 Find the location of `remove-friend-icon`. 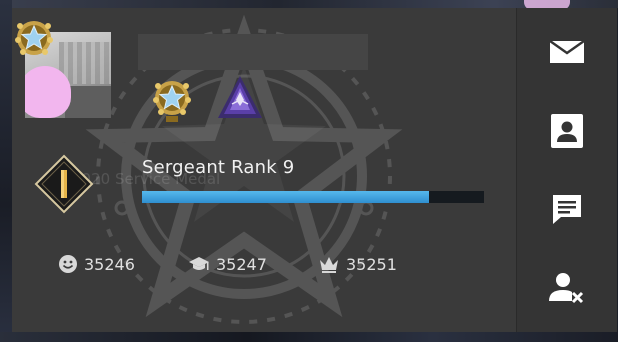

remove-friend-icon is located at coordinates (566, 288).